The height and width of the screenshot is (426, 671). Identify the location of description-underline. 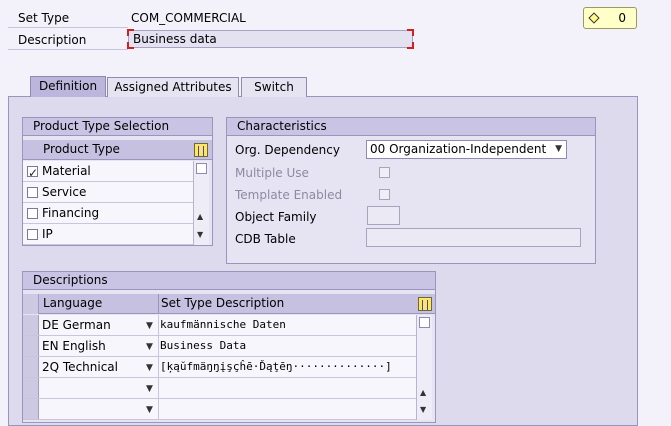
(68, 49).